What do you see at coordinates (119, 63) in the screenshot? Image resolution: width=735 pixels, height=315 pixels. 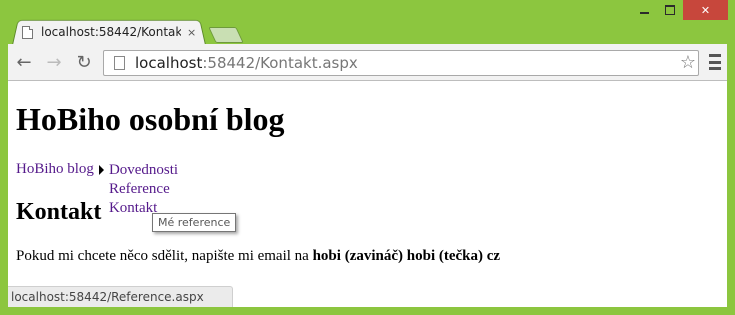 I see `page-icon` at bounding box center [119, 63].